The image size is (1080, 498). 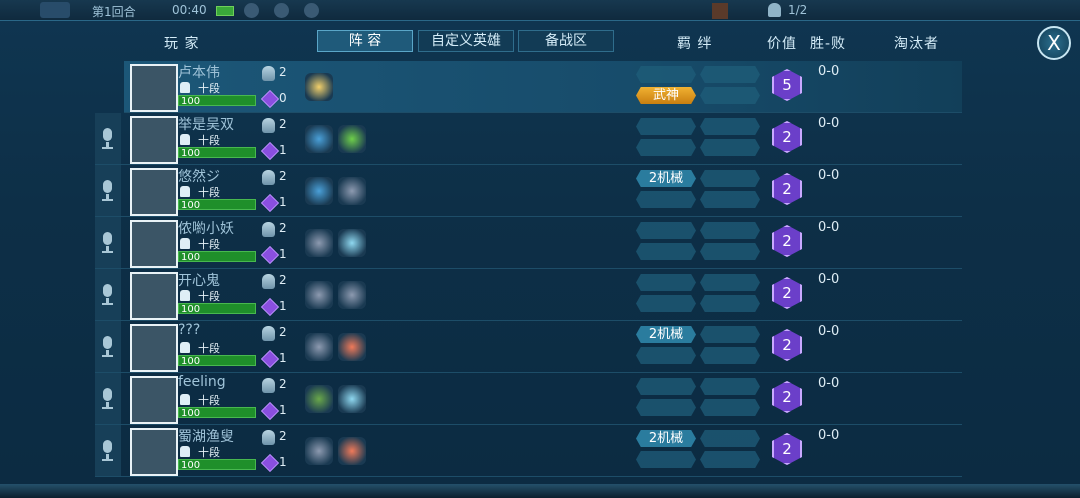 What do you see at coordinates (182, 44) in the screenshot?
I see `header-player: 玩 家` at bounding box center [182, 44].